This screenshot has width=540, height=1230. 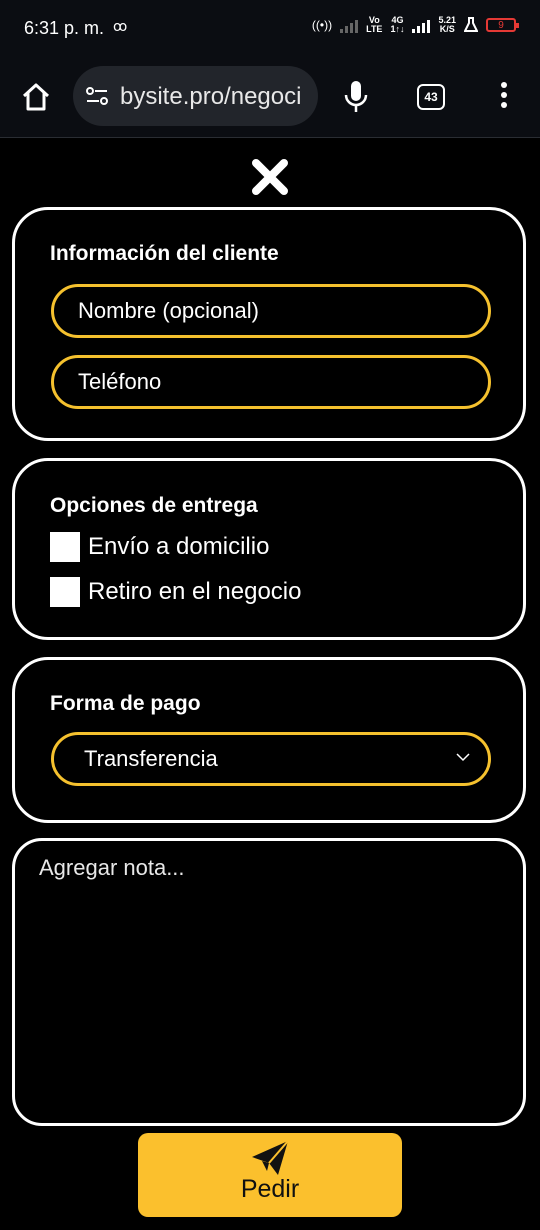 I want to click on home-delivery-label: Envío a domicilio, so click(x=178, y=547).